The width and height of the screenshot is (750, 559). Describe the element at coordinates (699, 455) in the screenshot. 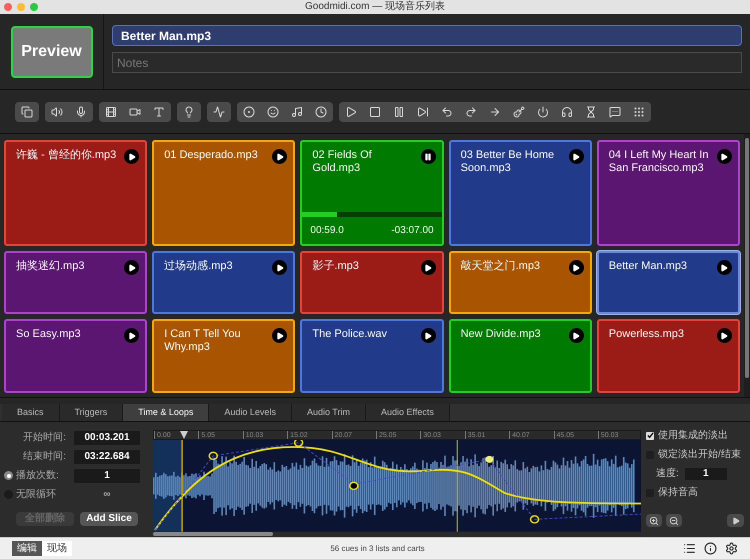

I see `checkbox-label: 锁定淡出开始/结束` at that location.